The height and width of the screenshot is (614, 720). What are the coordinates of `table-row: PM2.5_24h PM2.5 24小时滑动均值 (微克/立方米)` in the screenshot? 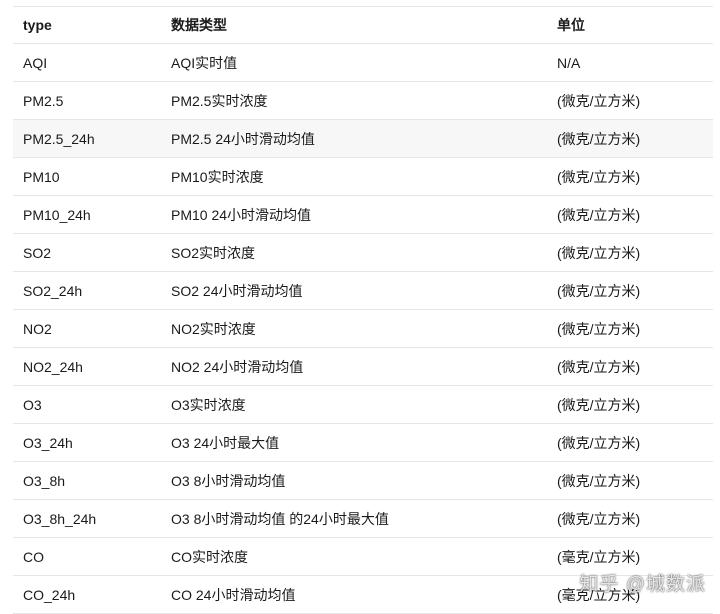 It's located at (363, 139).